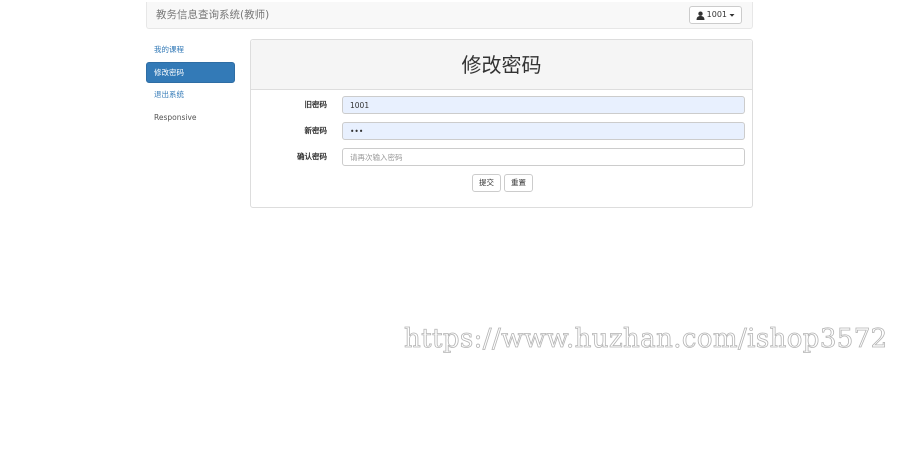 This screenshot has width=900, height=455. What do you see at coordinates (449, 15) in the screenshot?
I see `top-navbar: 教务信息查询系统(教师) 1001` at bounding box center [449, 15].